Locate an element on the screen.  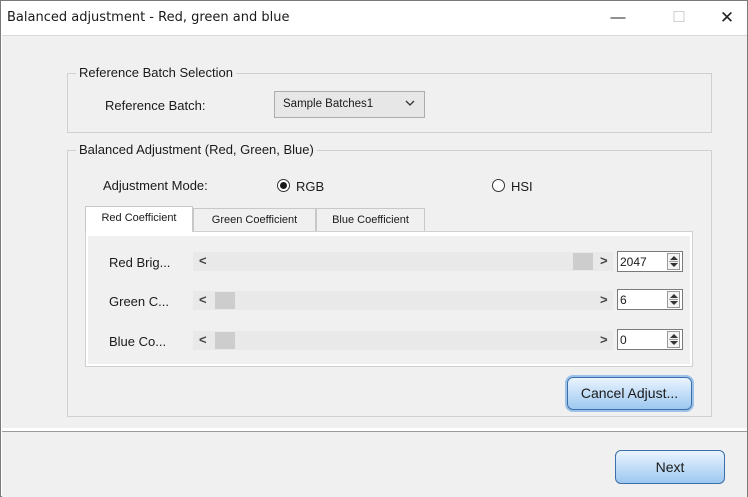
tab-blue-coefficient: Blue Coefficient is located at coordinates (370, 220).